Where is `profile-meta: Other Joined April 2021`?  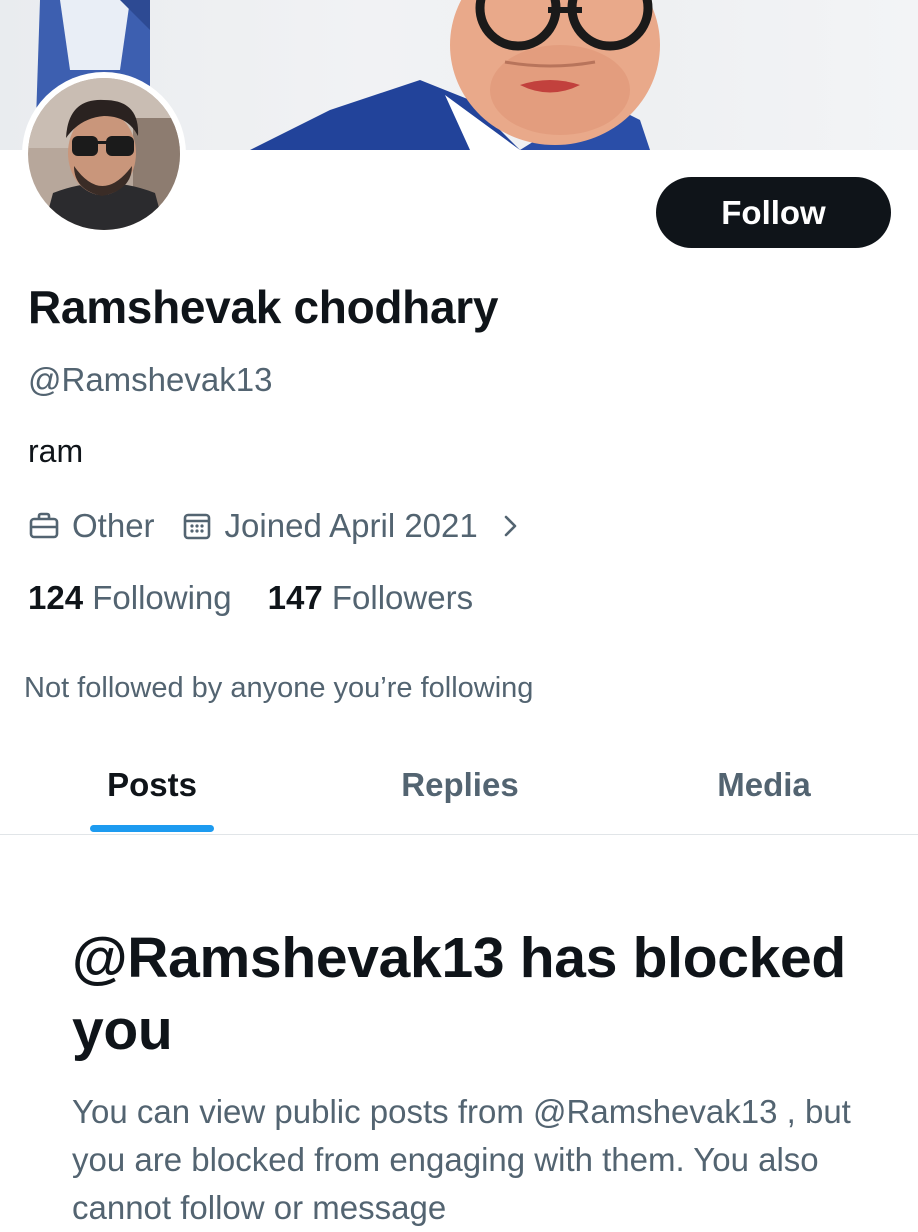 profile-meta: Other Joined April 2021 is located at coordinates (277, 526).